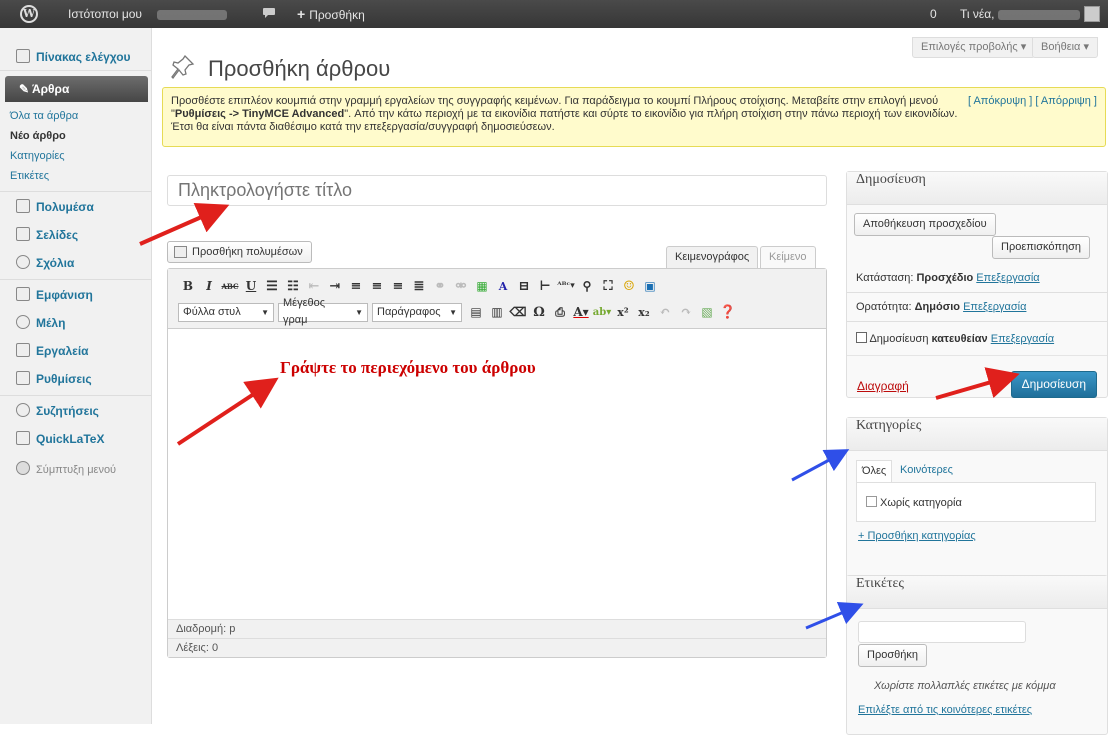 Image resolution: width=1108 pixels, height=735 pixels. What do you see at coordinates (503, 286) in the screenshot?
I see `spellcheck-icon: A` at bounding box center [503, 286].